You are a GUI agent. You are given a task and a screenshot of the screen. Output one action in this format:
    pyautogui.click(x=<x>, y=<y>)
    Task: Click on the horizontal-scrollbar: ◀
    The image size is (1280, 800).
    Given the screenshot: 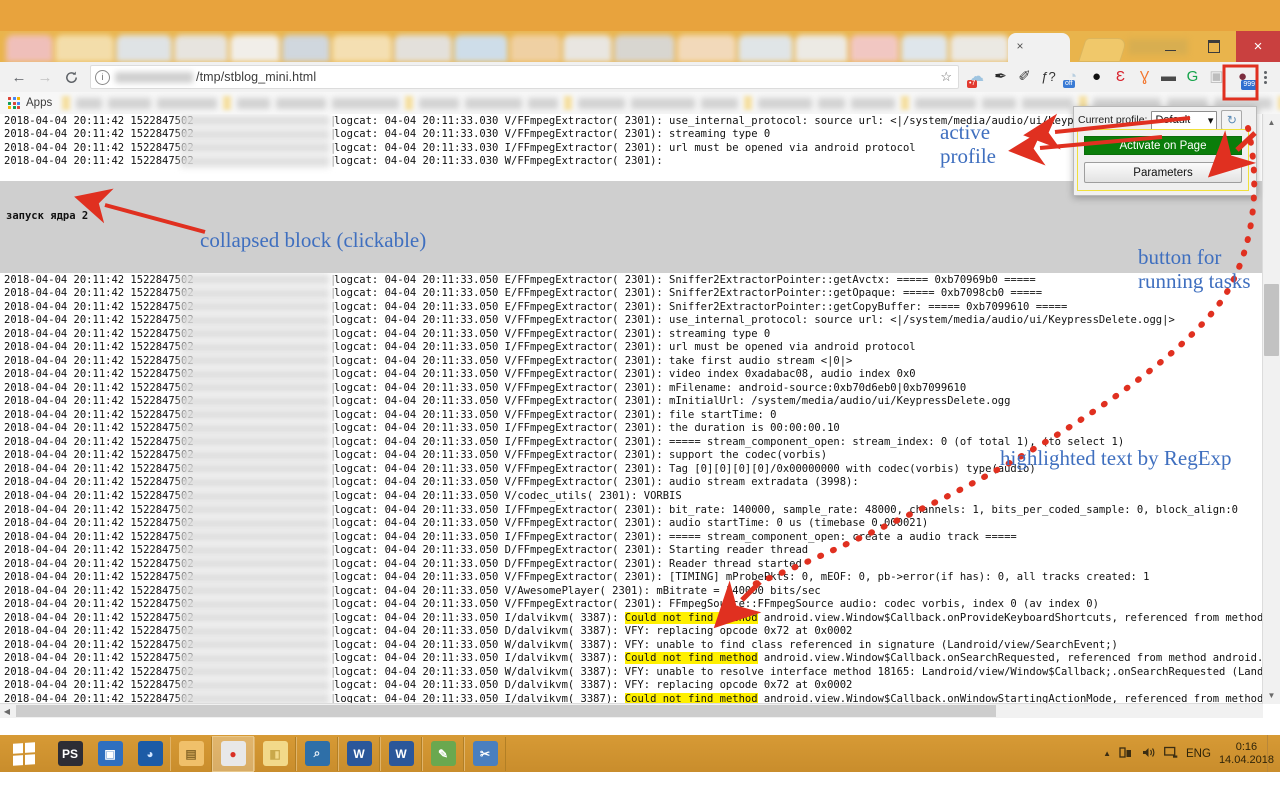 What is the action you would take?
    pyautogui.click(x=631, y=710)
    